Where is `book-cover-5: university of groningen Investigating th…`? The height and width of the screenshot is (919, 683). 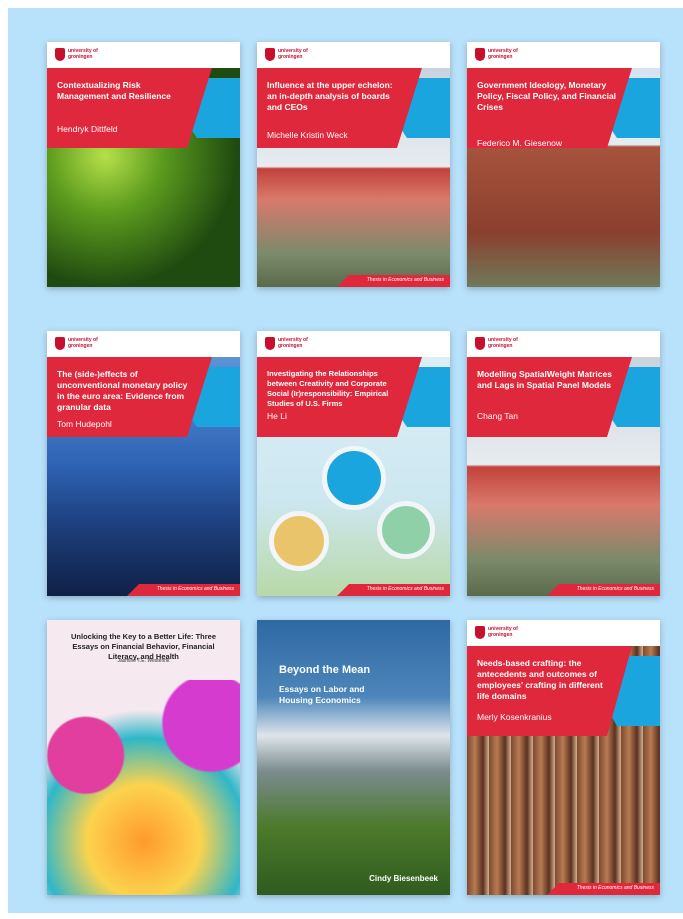 book-cover-5: university of groningen Investigating th… is located at coordinates (353, 463).